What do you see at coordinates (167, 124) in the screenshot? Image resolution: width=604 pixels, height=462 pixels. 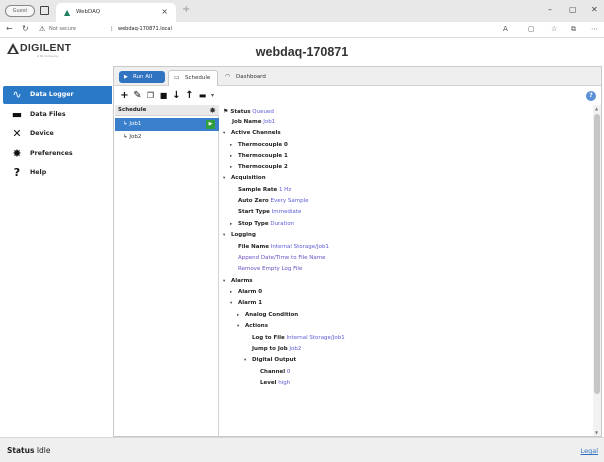 I see `schedule-job-1: ↳ Job1 ▶` at bounding box center [167, 124].